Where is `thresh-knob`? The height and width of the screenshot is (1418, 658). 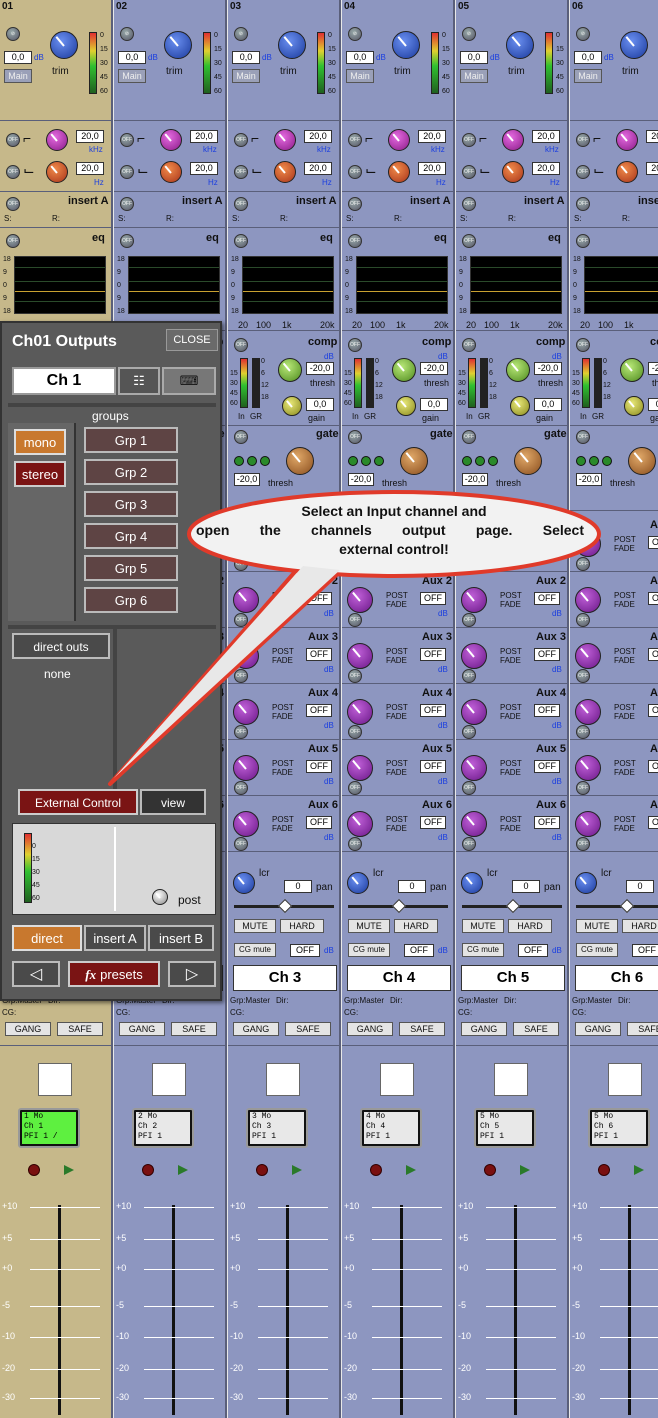
thresh-knob is located at coordinates (518, 370).